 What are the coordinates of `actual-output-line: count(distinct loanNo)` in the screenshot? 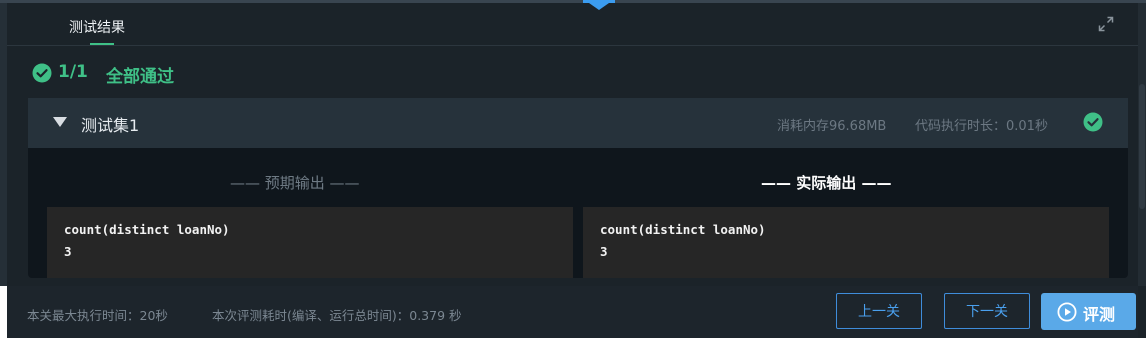 It's located at (683, 229).